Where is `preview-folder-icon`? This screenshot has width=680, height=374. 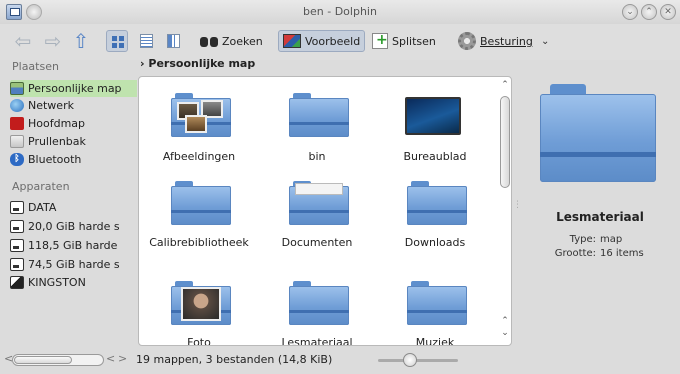 preview-folder-icon is located at coordinates (598, 133).